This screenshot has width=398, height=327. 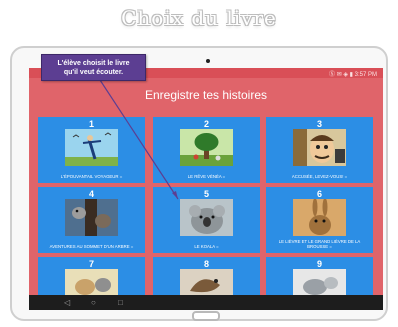 I want to click on callout-line-1: L'élève choisit le livre, so click(x=93, y=63).